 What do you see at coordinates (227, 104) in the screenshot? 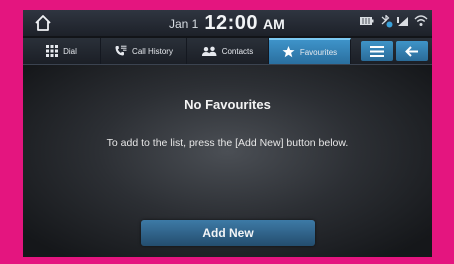
I see `empty-state-title: No Favourites` at bounding box center [227, 104].